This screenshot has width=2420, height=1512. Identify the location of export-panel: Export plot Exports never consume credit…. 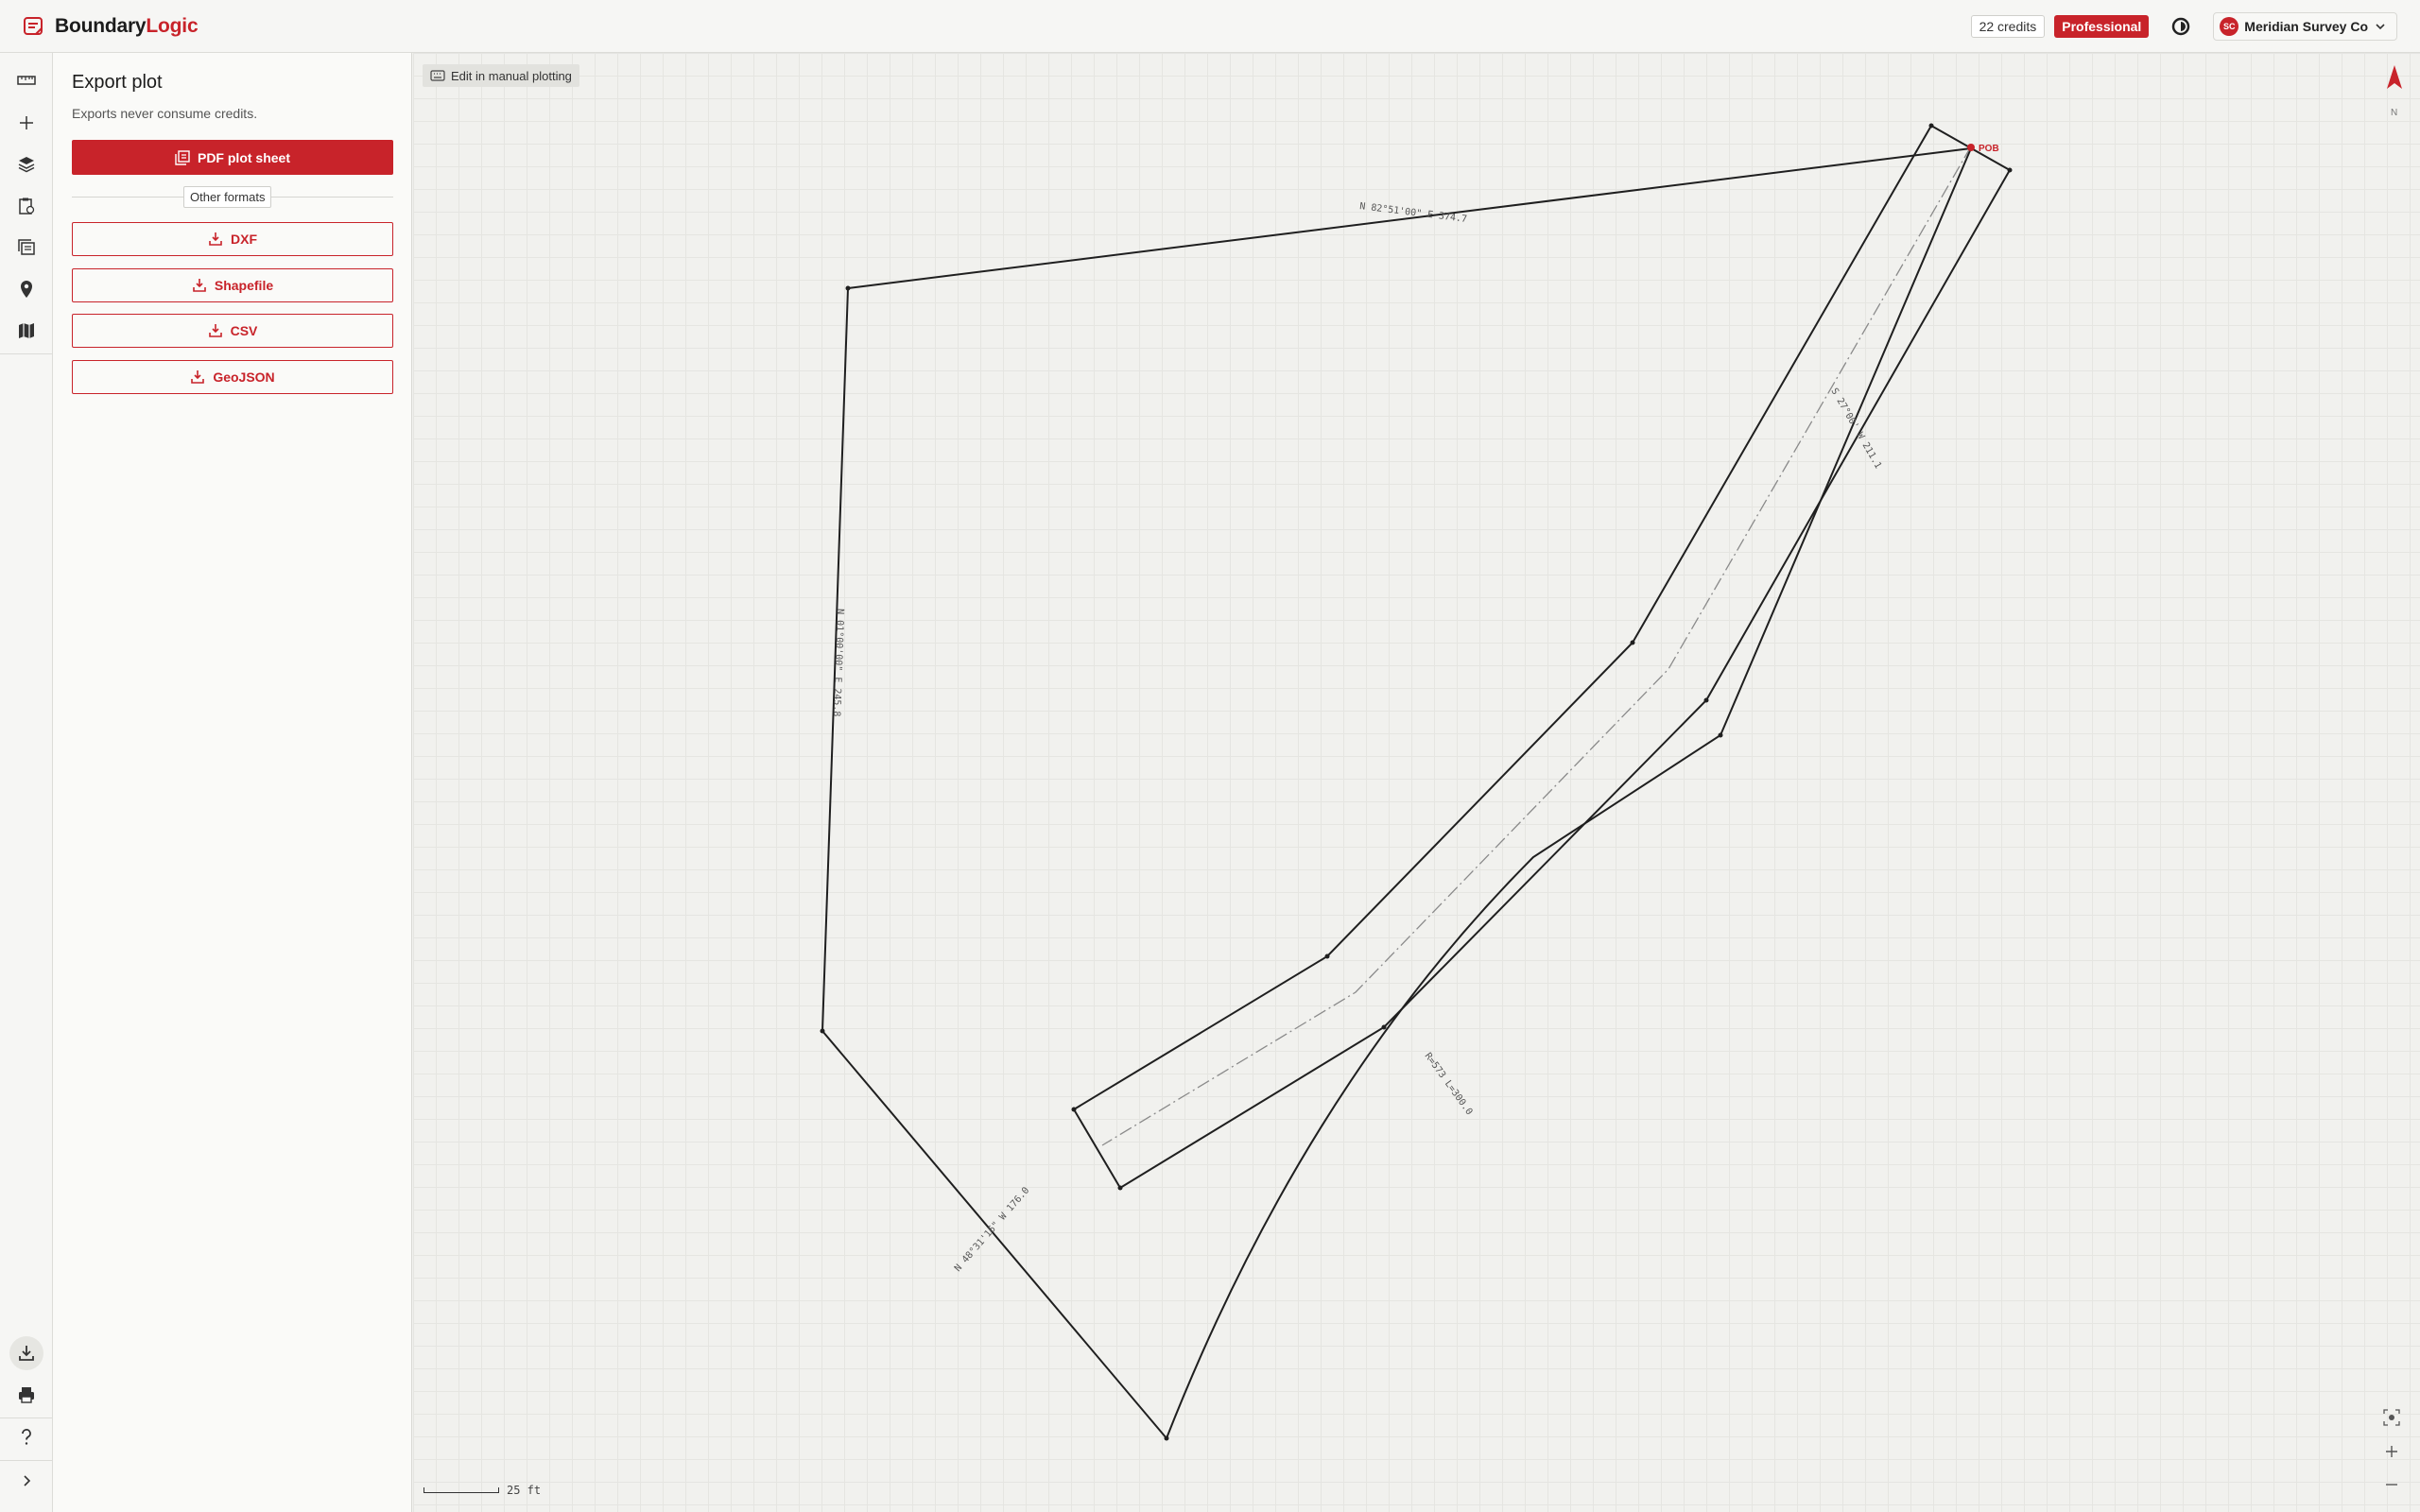
(233, 782).